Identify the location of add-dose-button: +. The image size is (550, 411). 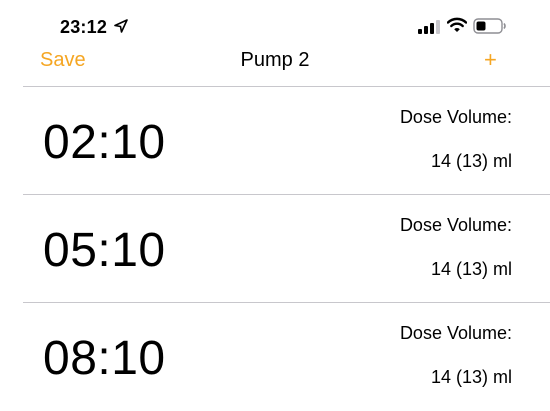
(490, 60).